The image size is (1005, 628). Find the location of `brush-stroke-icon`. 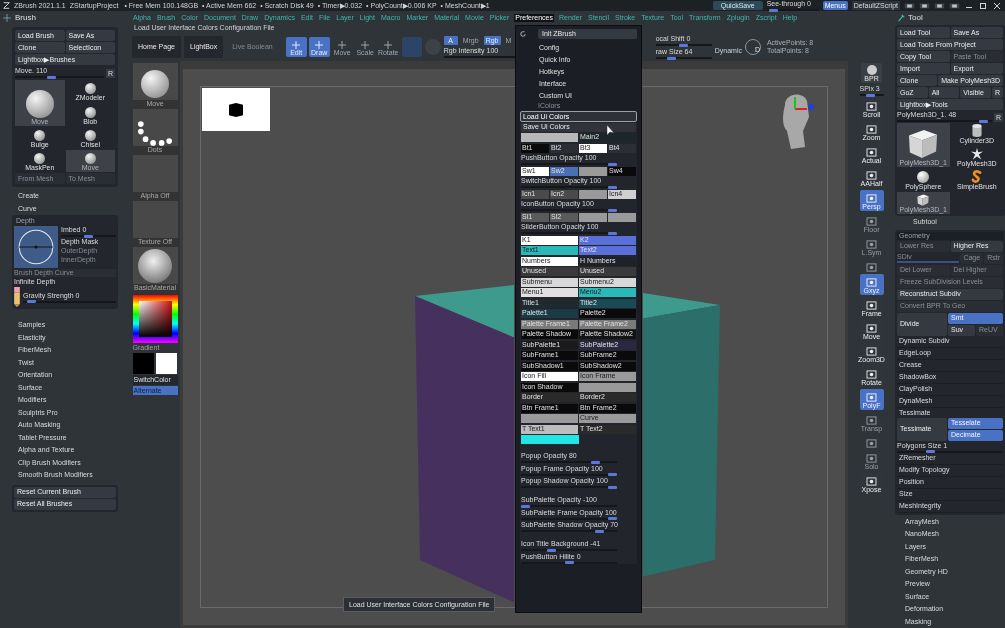

brush-stroke-icon is located at coordinates (977, 176).